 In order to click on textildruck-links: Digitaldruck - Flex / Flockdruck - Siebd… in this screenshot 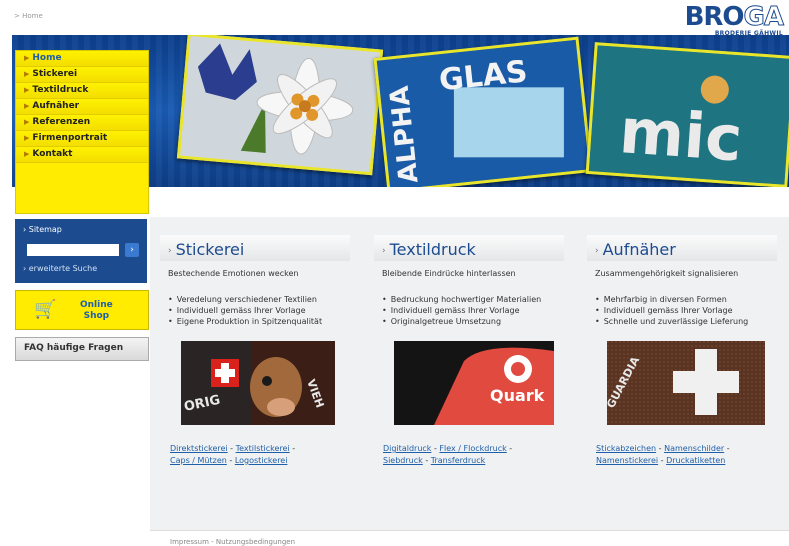, I will do `click(448, 454)`.